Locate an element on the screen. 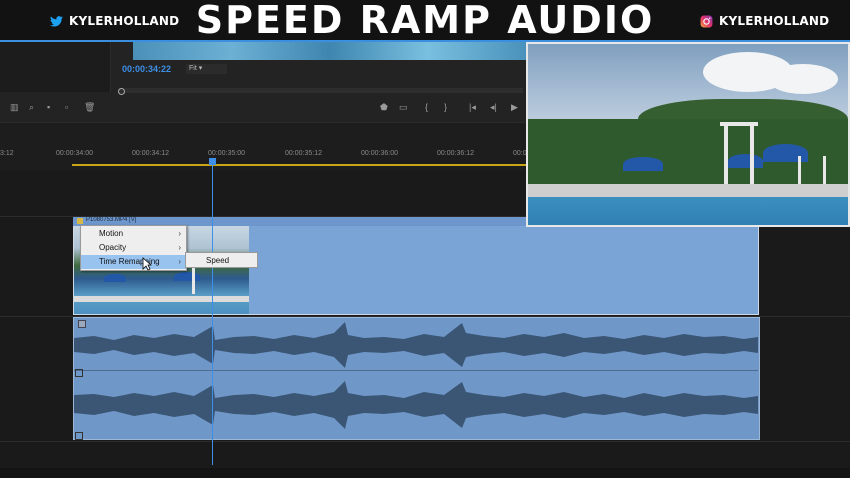  chevron-down-icon: ▾ is located at coordinates (200, 68).